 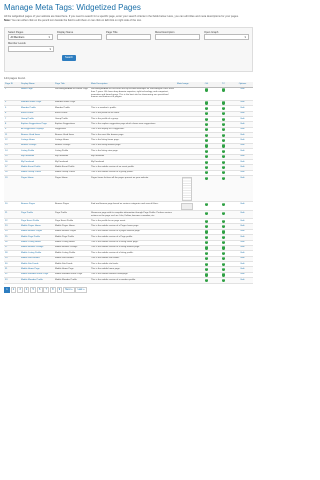 I want to click on note-label: Note:, so click(x=7, y=21).